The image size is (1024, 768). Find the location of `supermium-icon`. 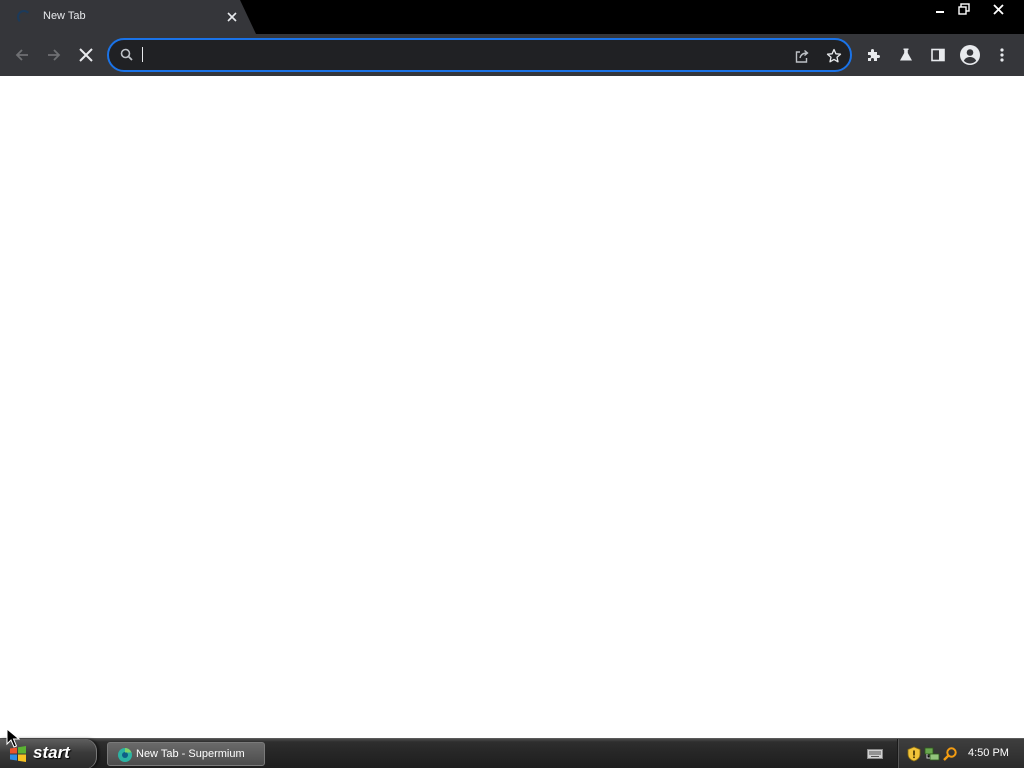

supermium-icon is located at coordinates (125, 755).